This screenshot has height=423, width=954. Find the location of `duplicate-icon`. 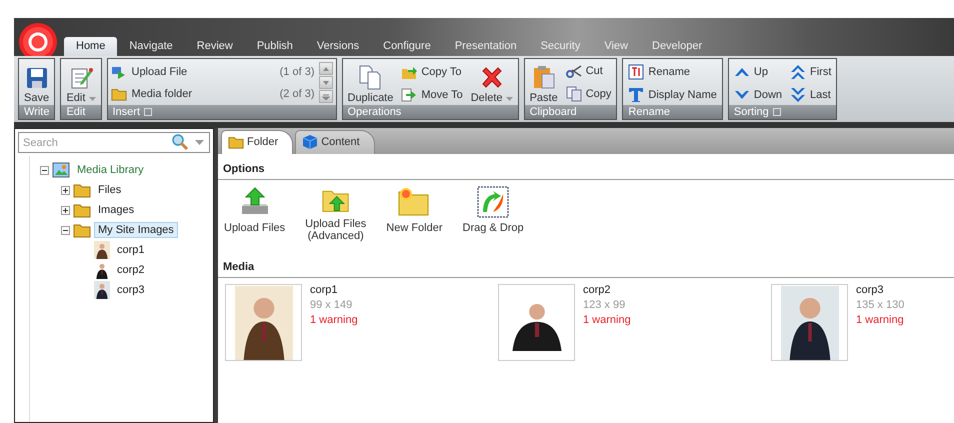

duplicate-icon is located at coordinates (370, 77).